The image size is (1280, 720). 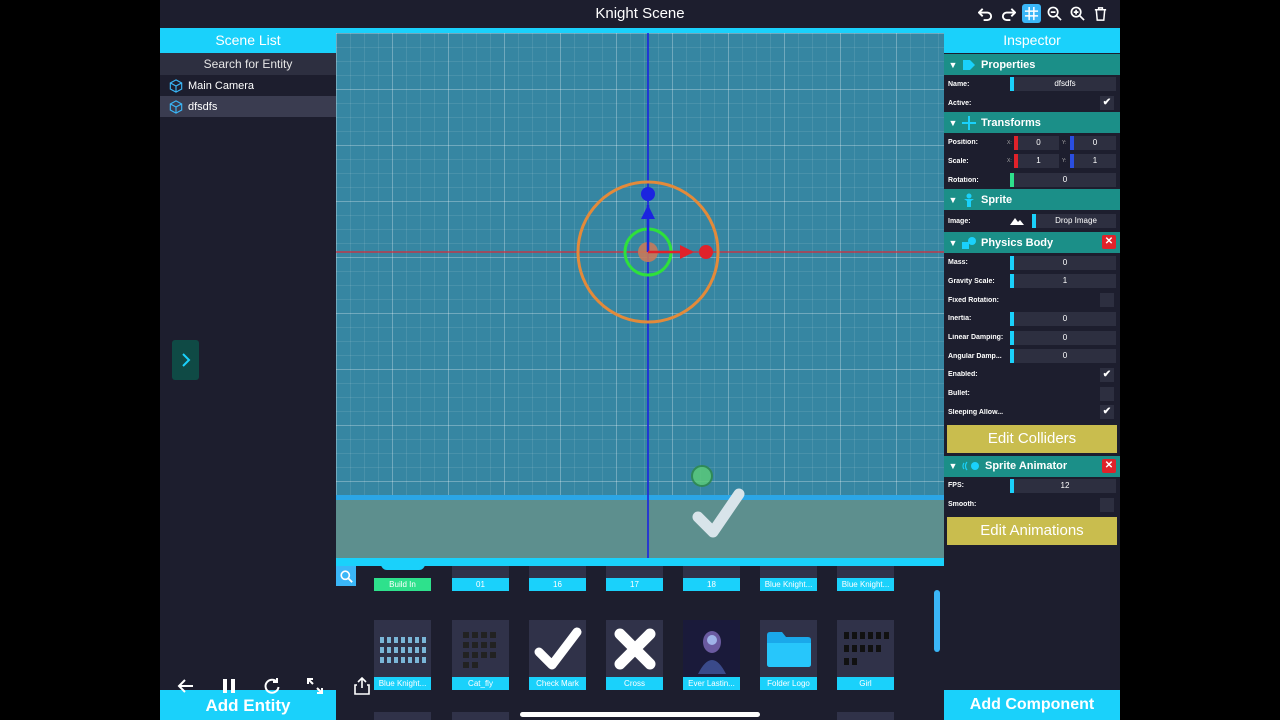 What do you see at coordinates (1063, 281) in the screenshot?
I see `gravity-scale-field: 1` at bounding box center [1063, 281].